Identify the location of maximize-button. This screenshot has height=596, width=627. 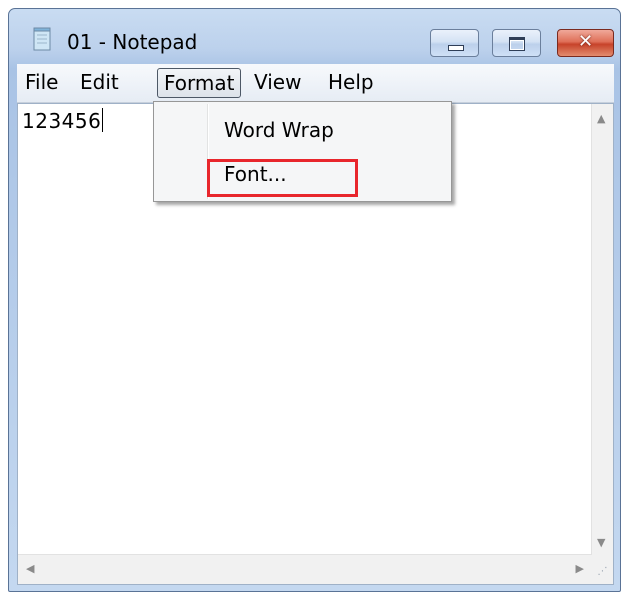
(516, 43).